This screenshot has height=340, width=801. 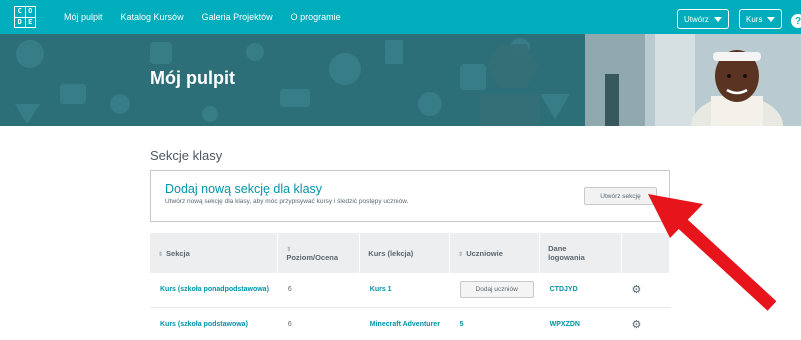 What do you see at coordinates (214, 253) in the screenshot?
I see `column-header-section: ⇕ Sekcja` at bounding box center [214, 253].